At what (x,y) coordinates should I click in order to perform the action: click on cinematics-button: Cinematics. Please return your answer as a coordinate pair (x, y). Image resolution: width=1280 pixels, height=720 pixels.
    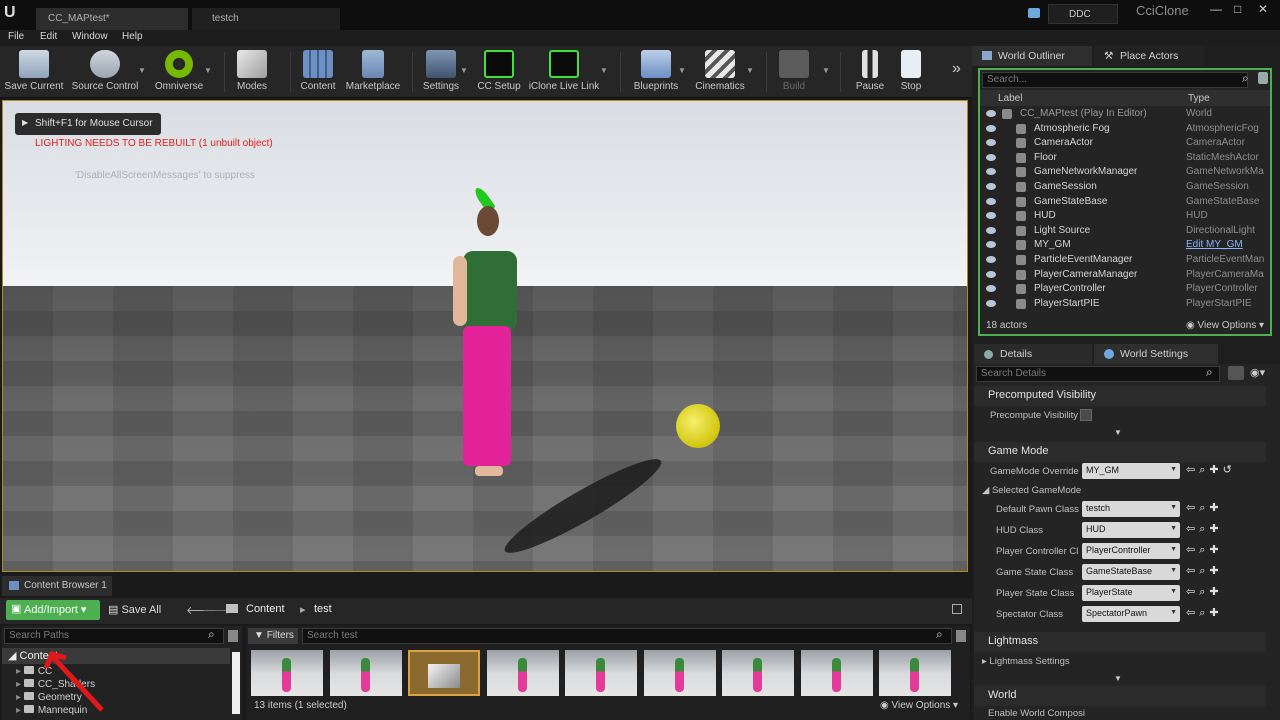
    Looking at the image, I should click on (720, 72).